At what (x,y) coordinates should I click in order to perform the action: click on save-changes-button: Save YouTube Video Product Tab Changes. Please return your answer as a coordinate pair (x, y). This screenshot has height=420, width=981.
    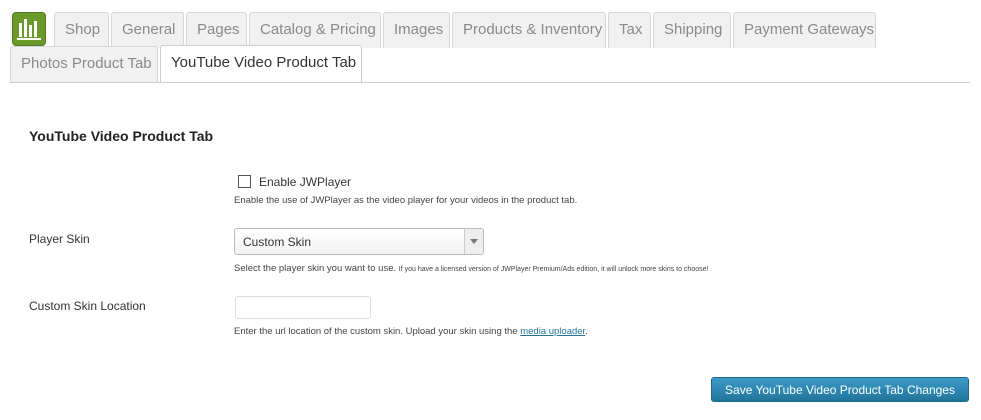
    Looking at the image, I should click on (840, 389).